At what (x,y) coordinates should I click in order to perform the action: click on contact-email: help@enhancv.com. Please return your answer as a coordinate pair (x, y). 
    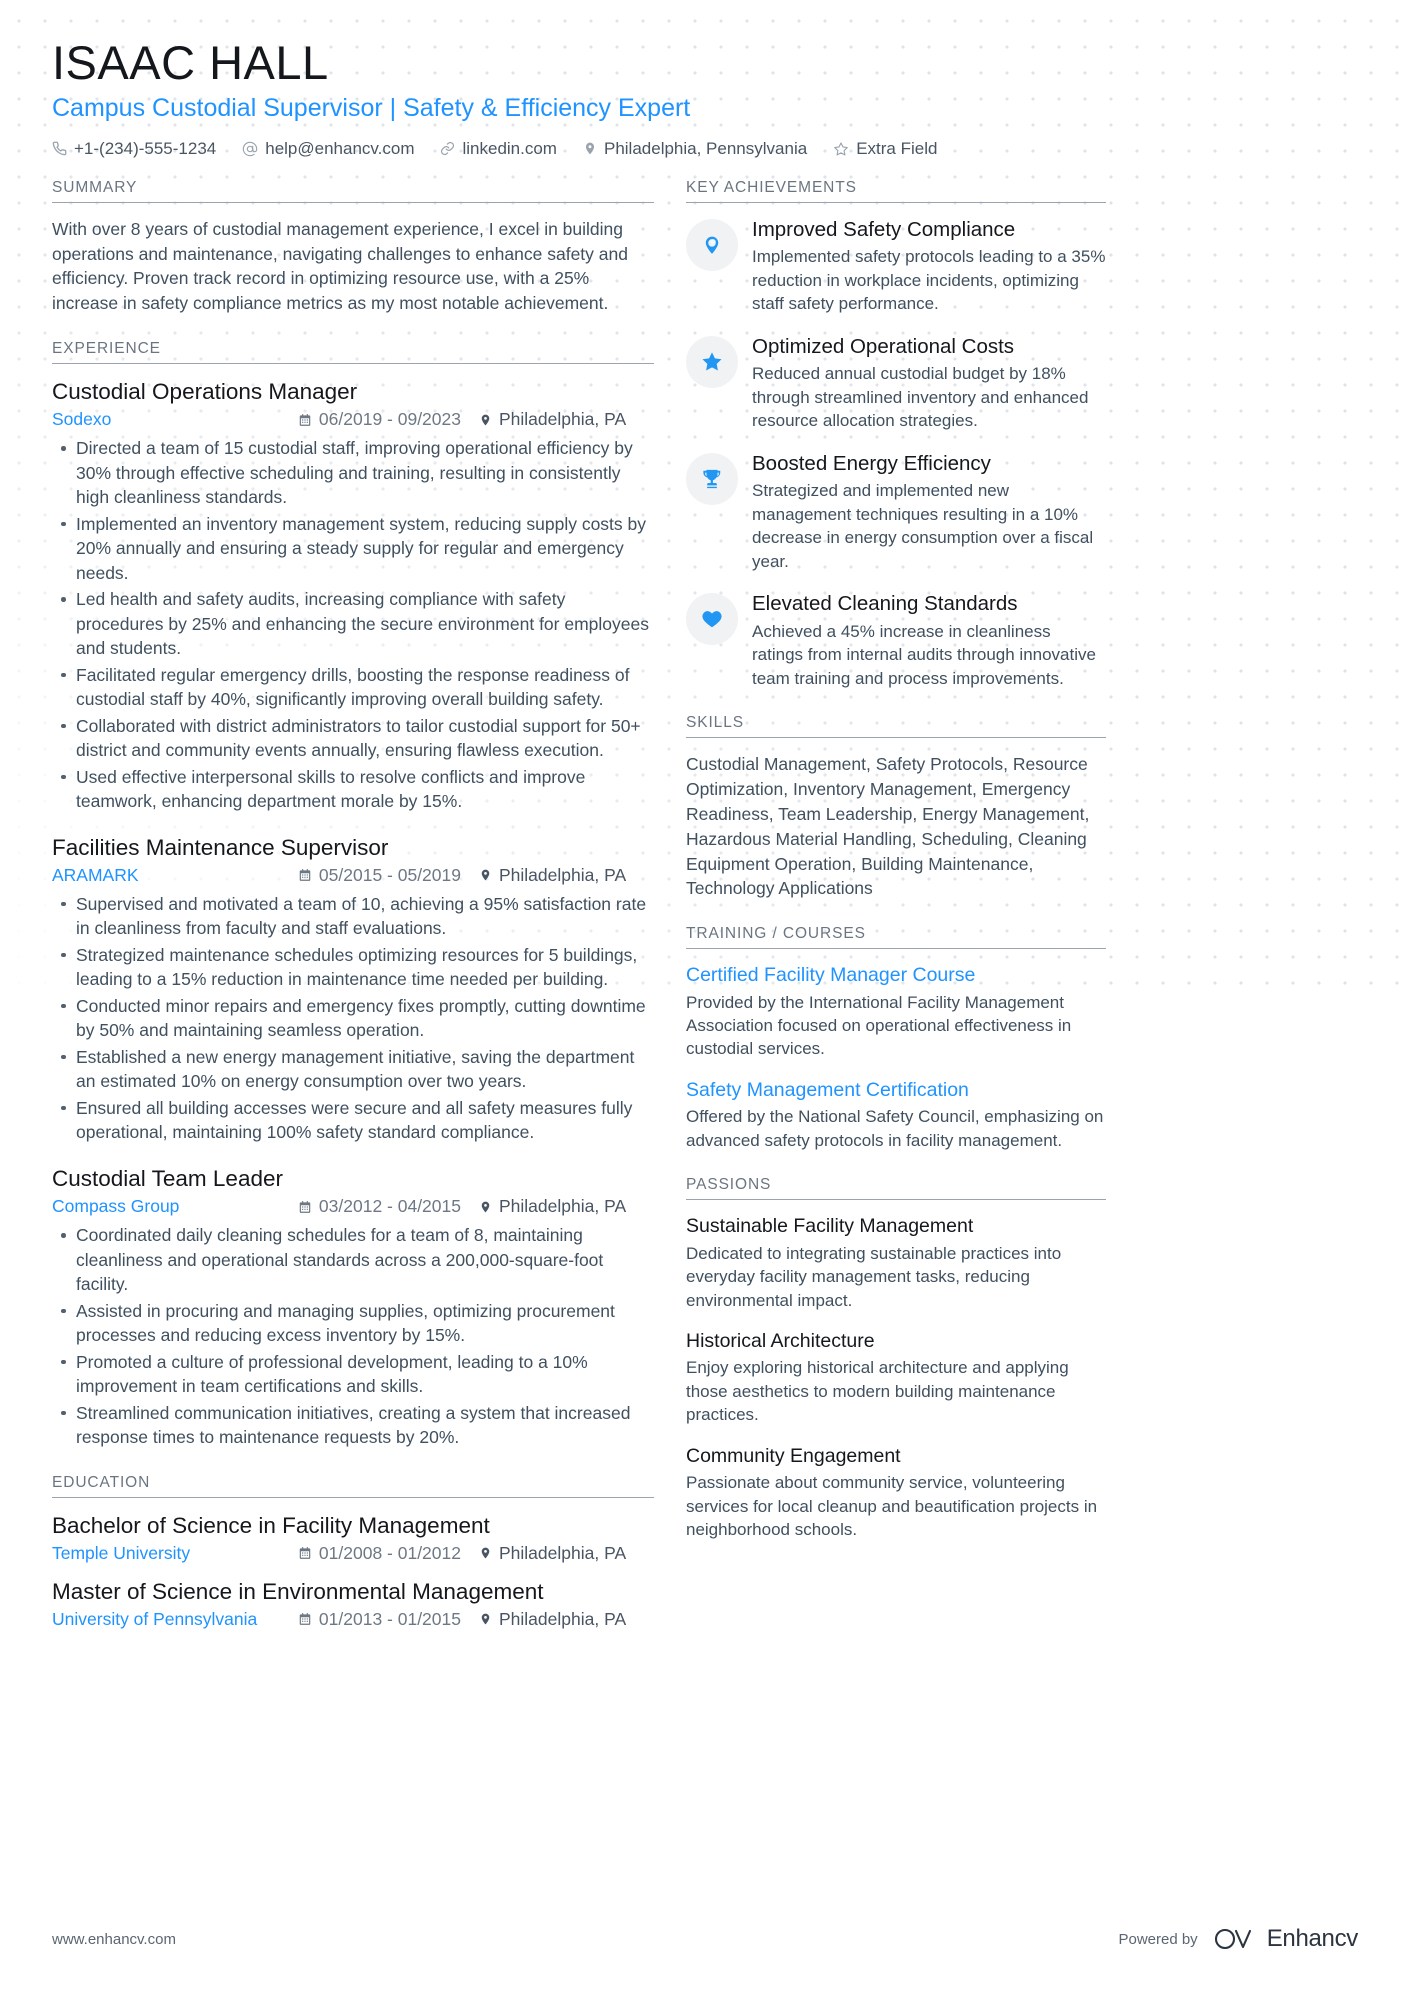
    Looking at the image, I should click on (328, 149).